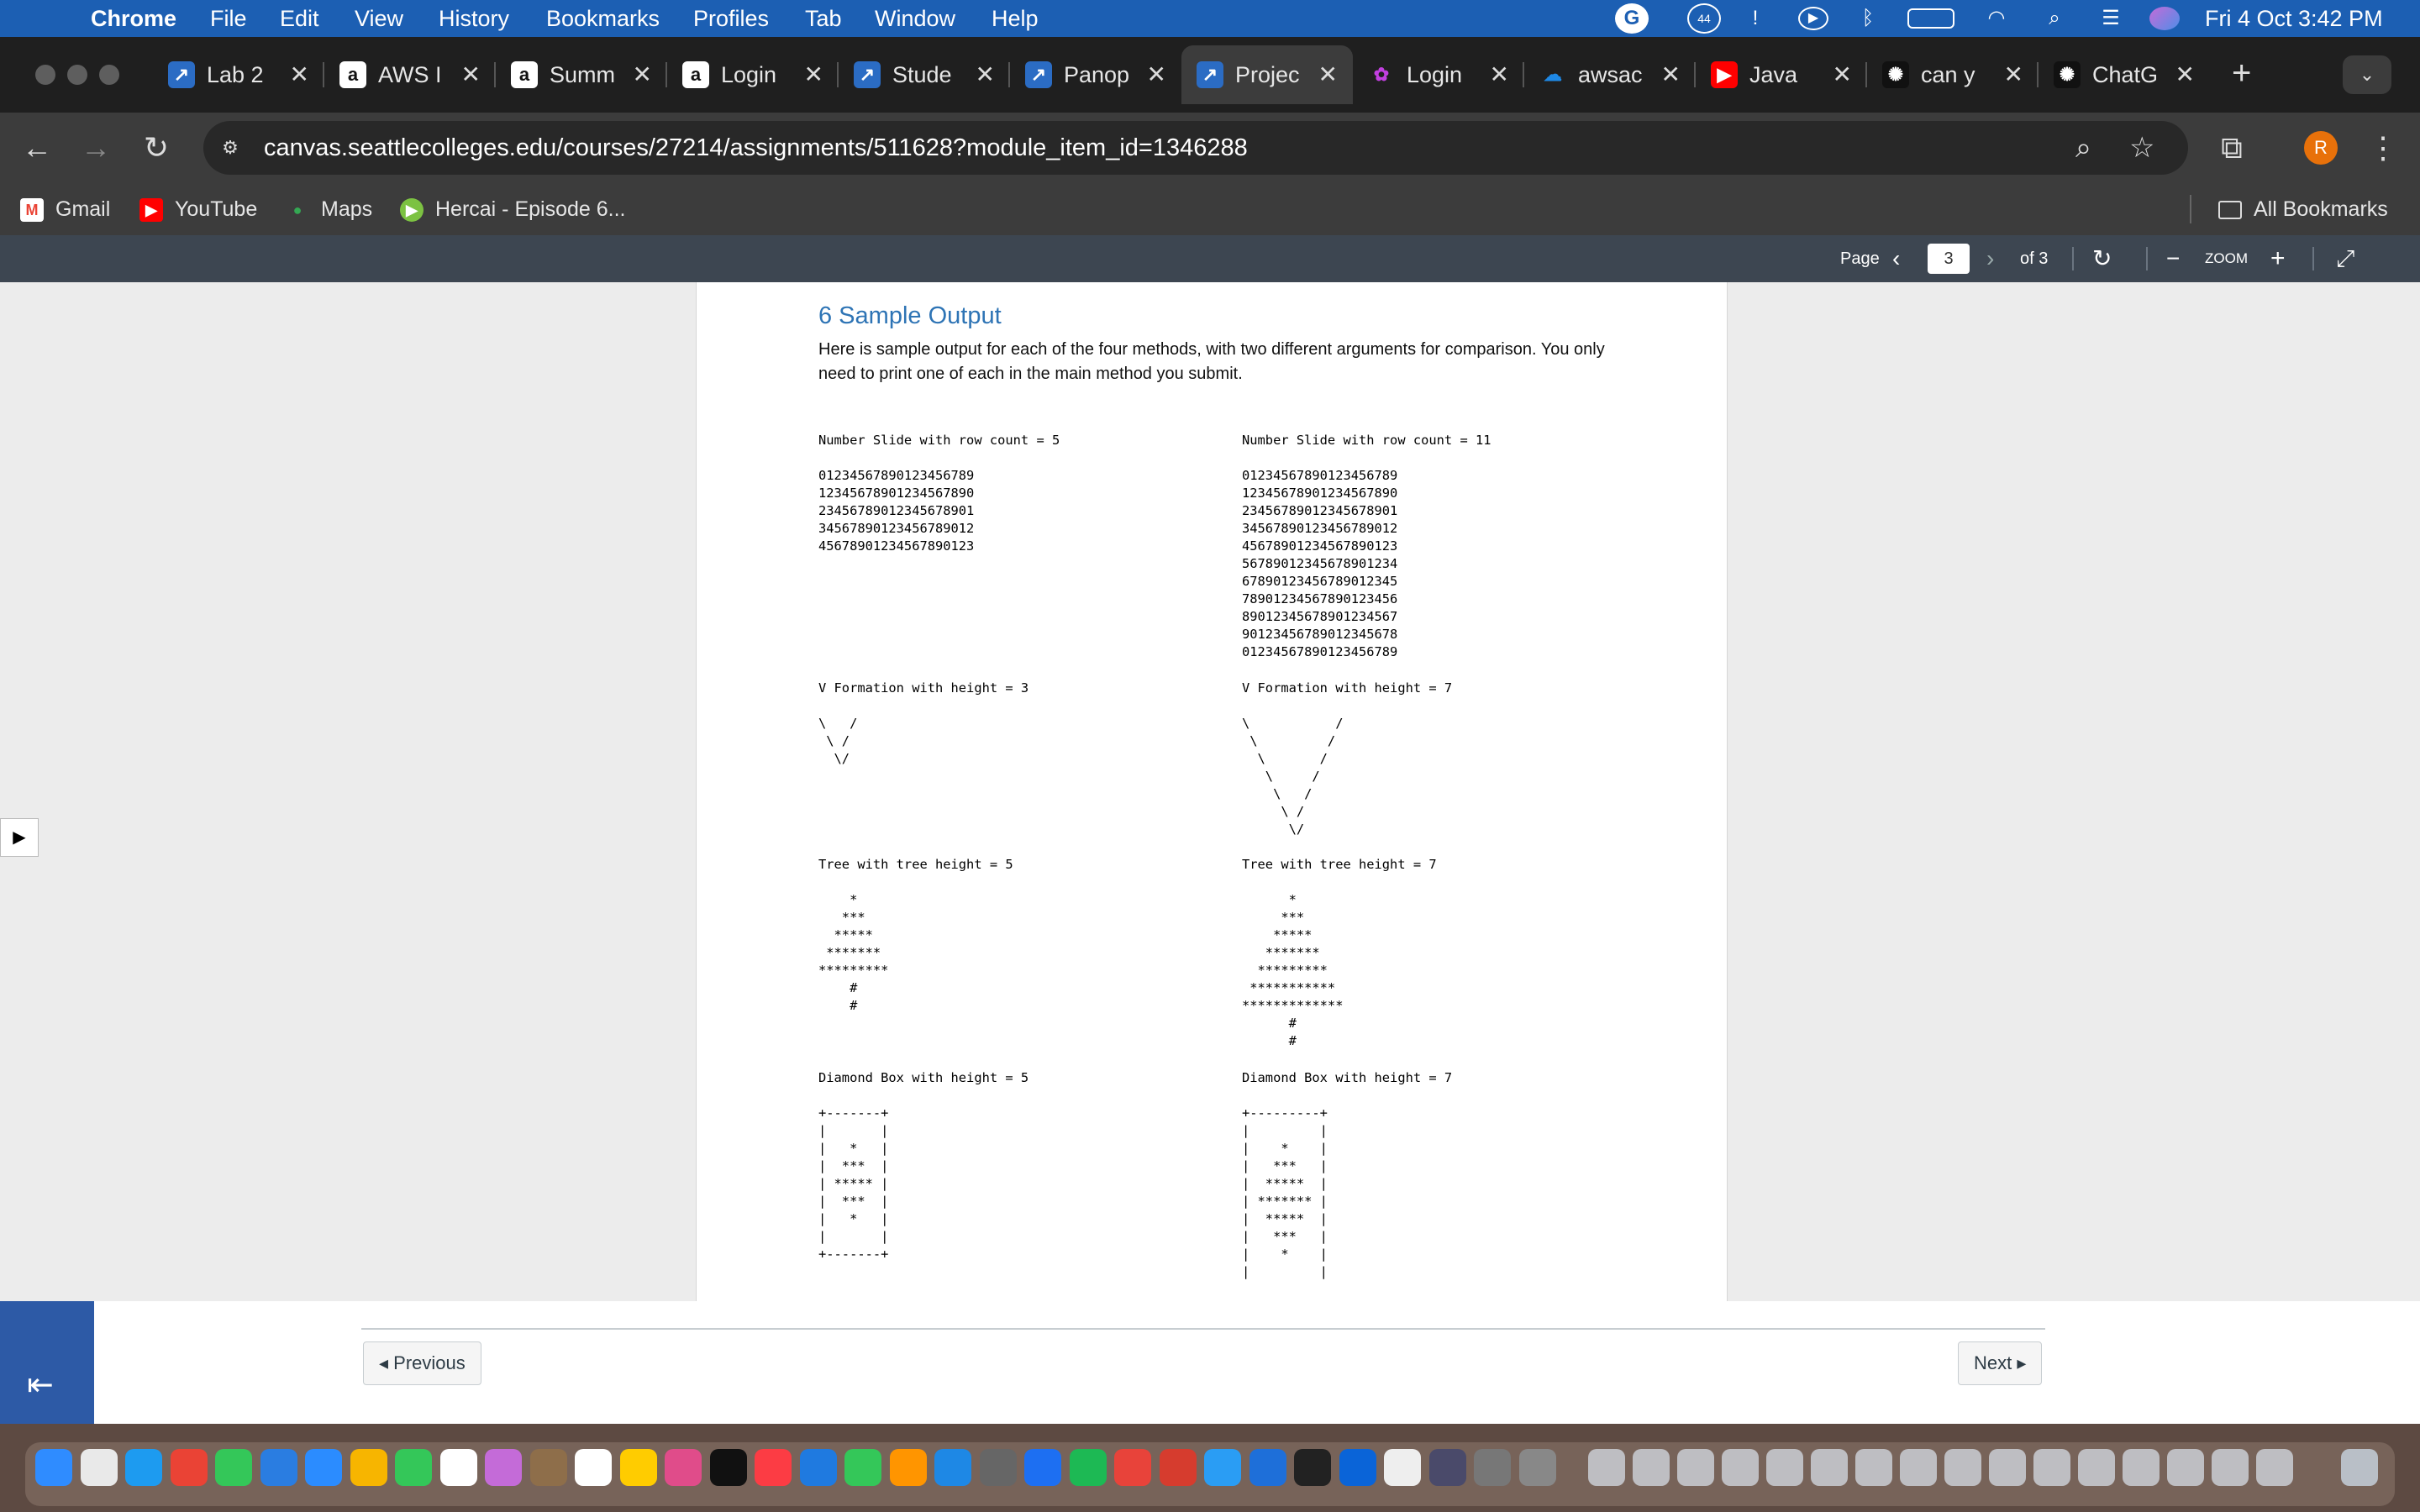 The image size is (2420, 1512). Describe the element at coordinates (753, 74) in the screenshot. I see `tab-4: a Login ✕` at that location.